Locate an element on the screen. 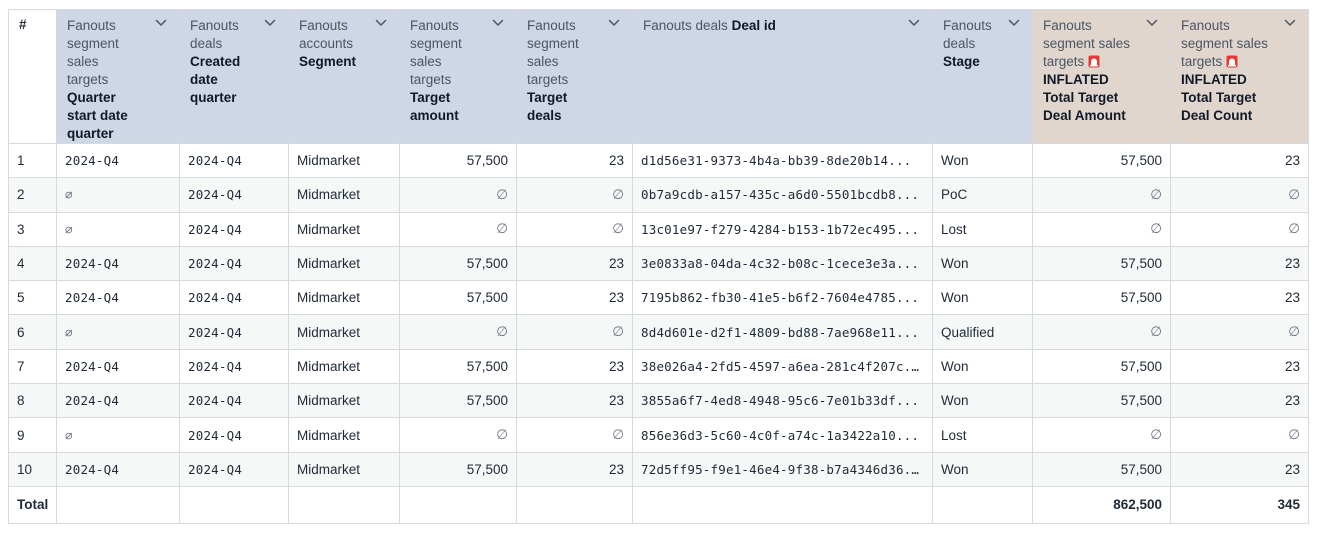  total-deal-amount: 862,500 is located at coordinates (1101, 504).